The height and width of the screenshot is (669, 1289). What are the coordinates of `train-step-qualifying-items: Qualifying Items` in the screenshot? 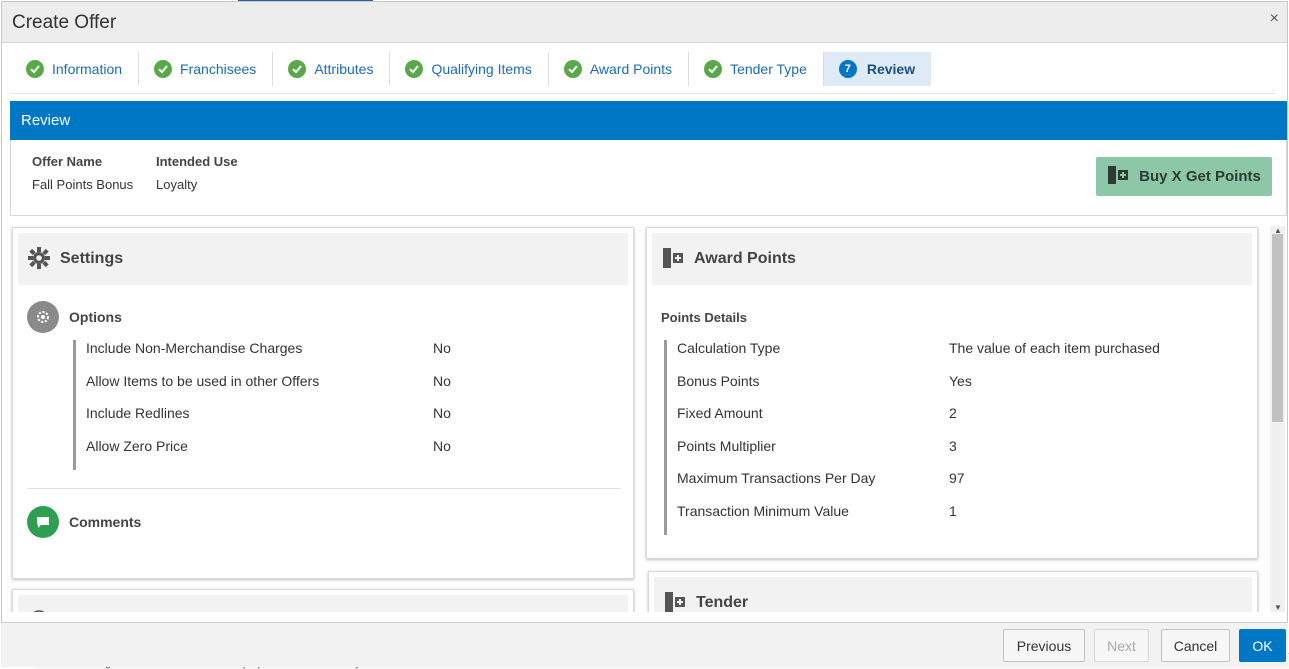 It's located at (468, 69).